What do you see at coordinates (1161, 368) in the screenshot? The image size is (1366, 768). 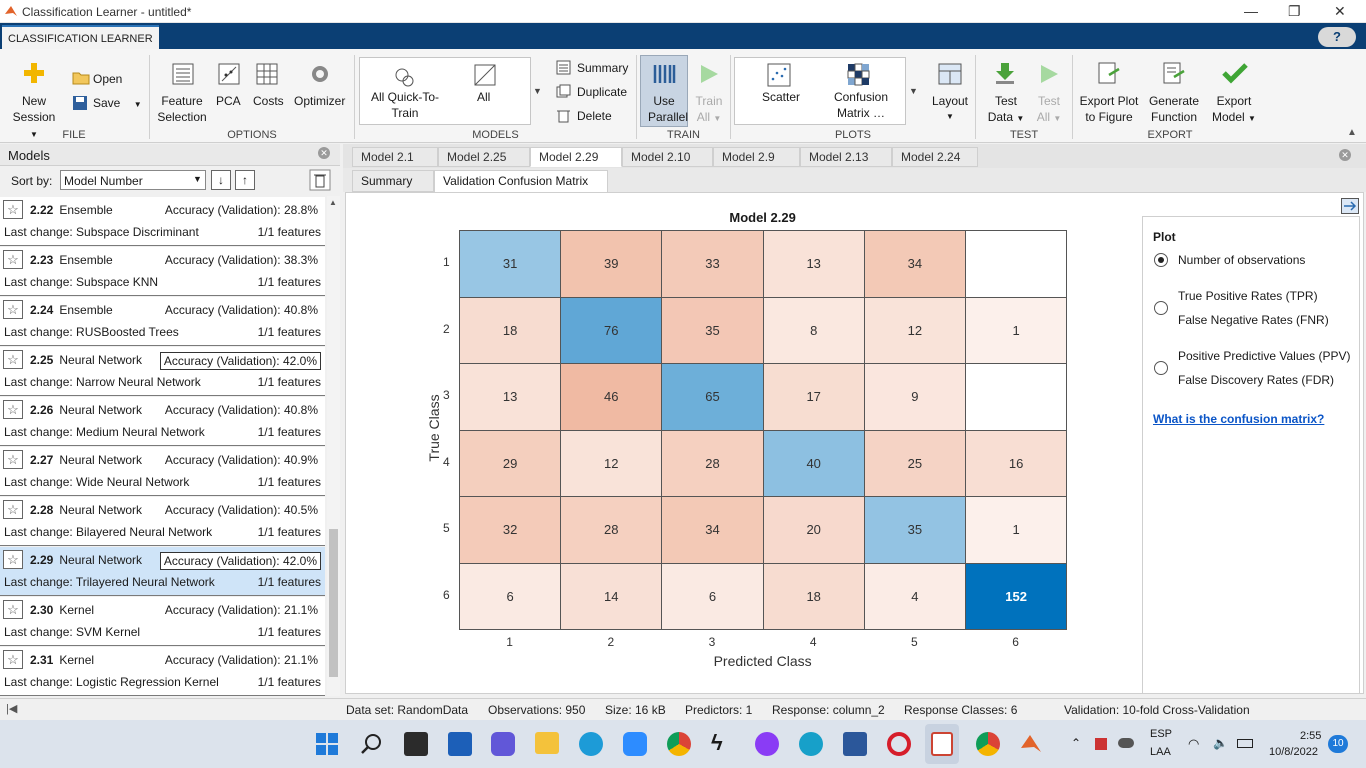 I see `radio-ppv-fdr` at bounding box center [1161, 368].